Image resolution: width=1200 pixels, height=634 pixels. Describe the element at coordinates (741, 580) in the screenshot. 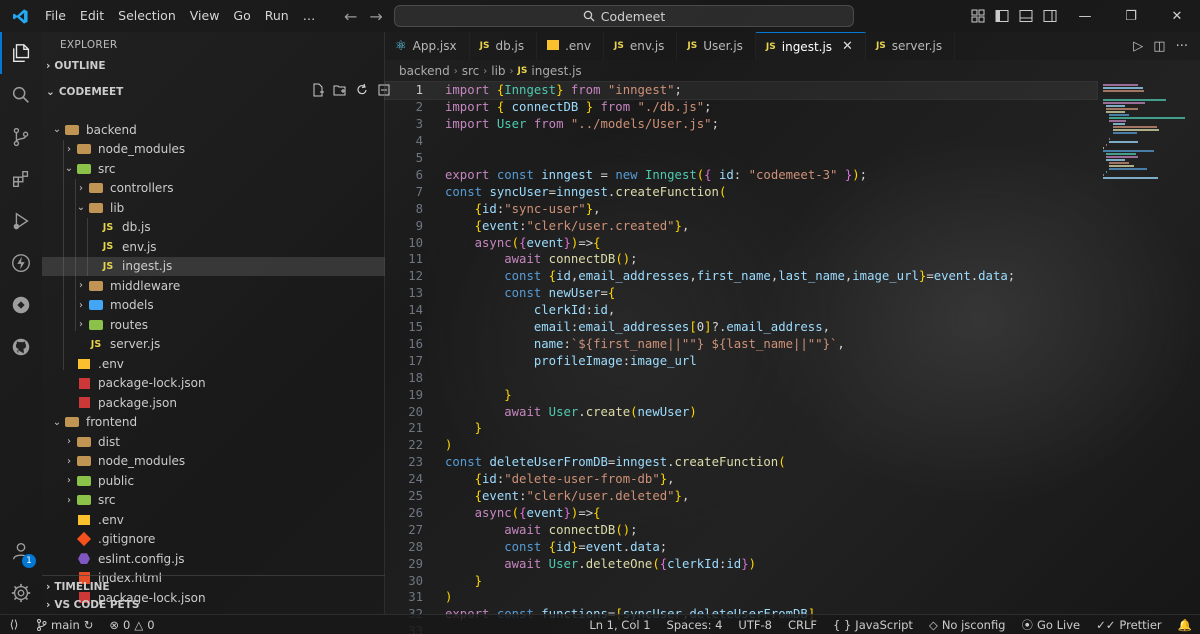

I see `code-line: 30 }` at that location.